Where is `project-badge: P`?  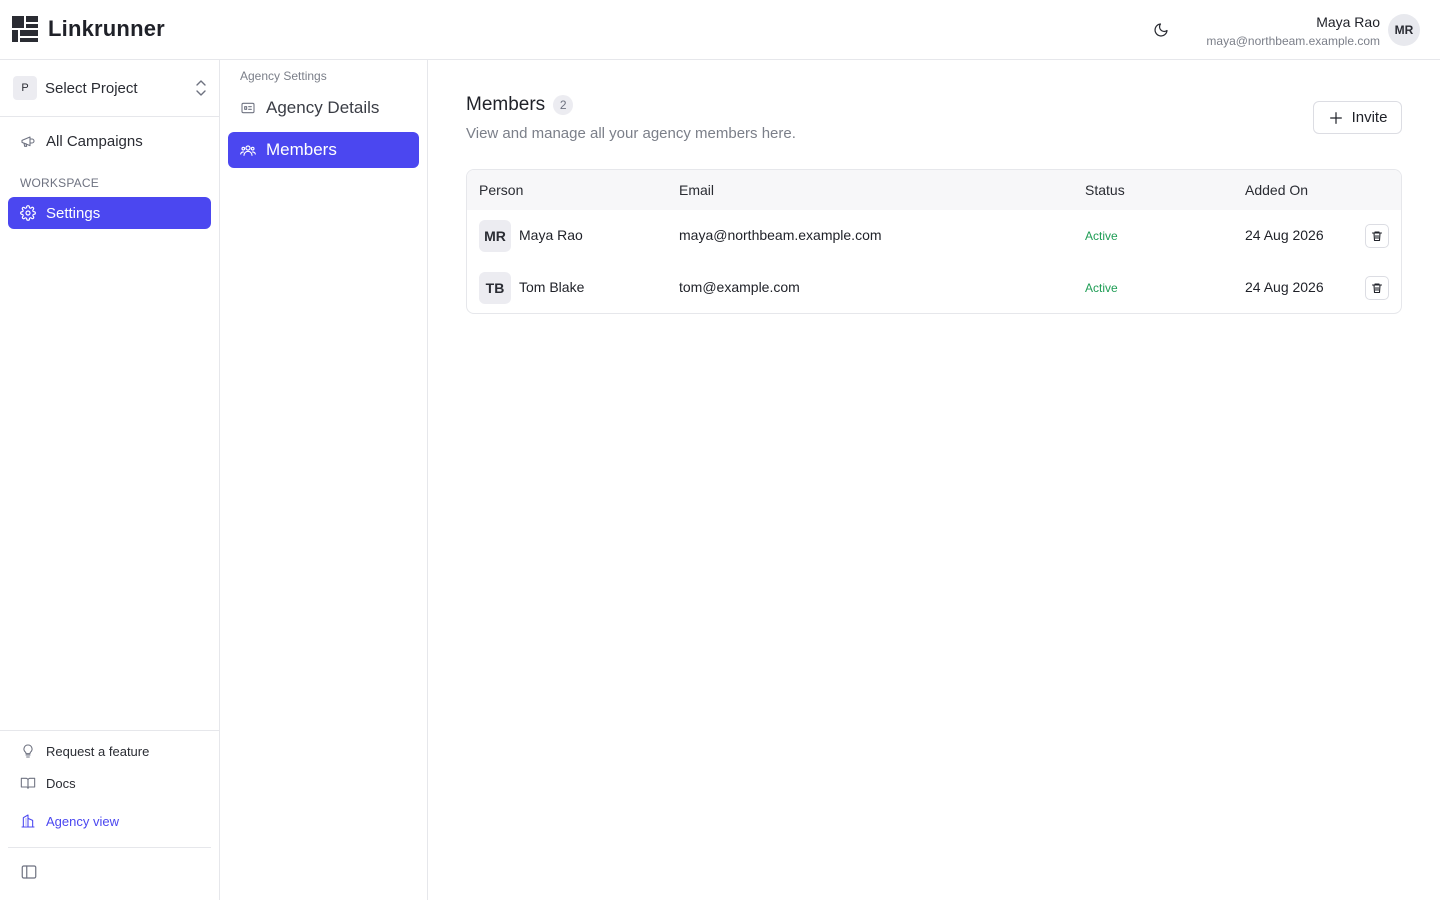
project-badge: P is located at coordinates (25, 88).